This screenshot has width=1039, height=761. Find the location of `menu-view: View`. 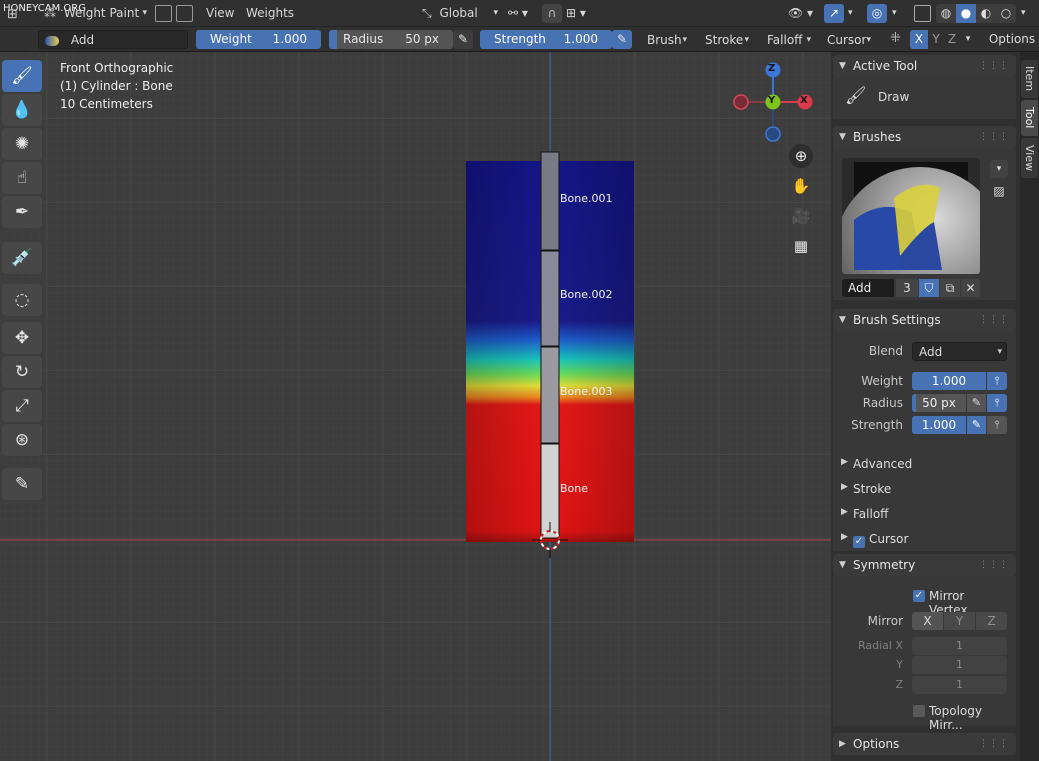

menu-view: View is located at coordinates (220, 13).